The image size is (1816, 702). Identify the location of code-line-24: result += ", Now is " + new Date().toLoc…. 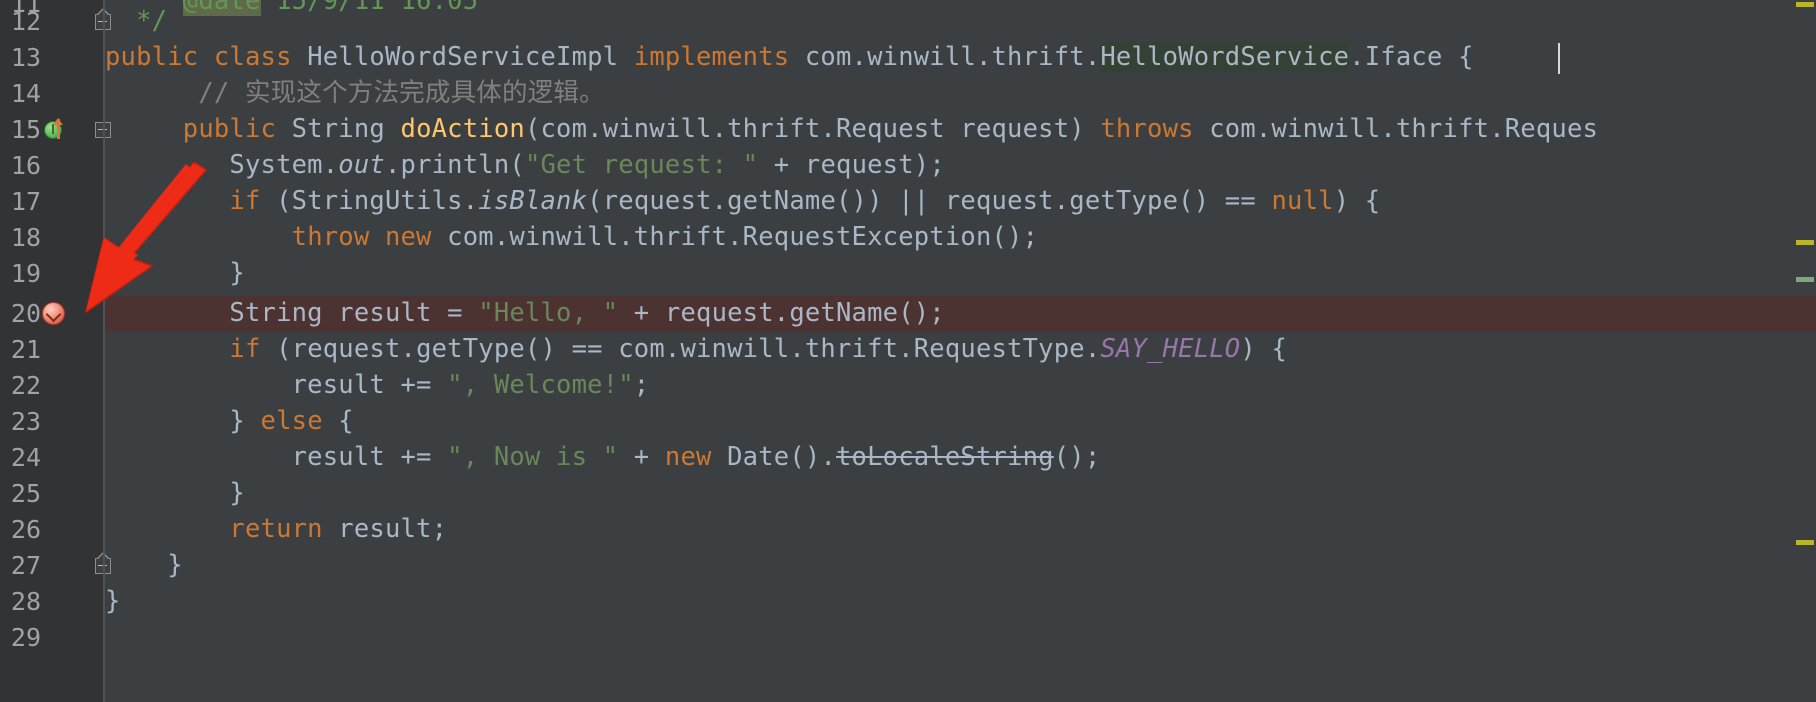
(950, 458).